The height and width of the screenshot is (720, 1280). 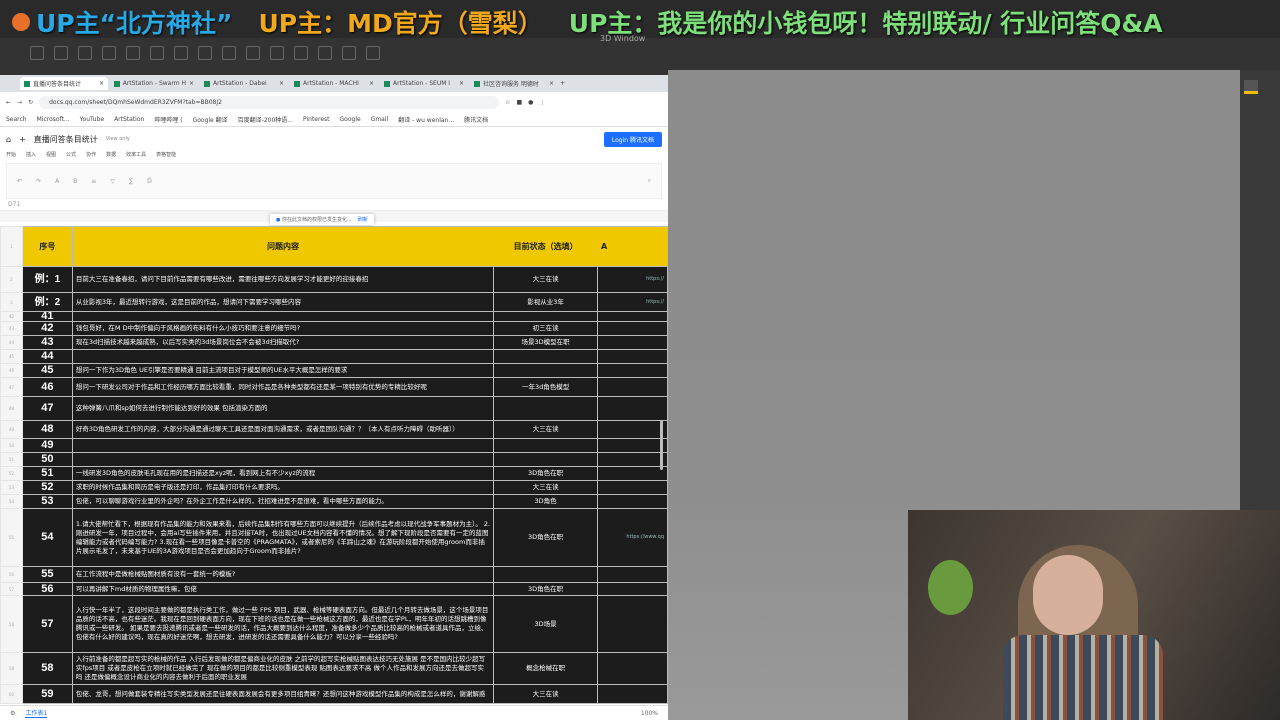 I want to click on new-tab-icon: +, so click(x=562, y=83).